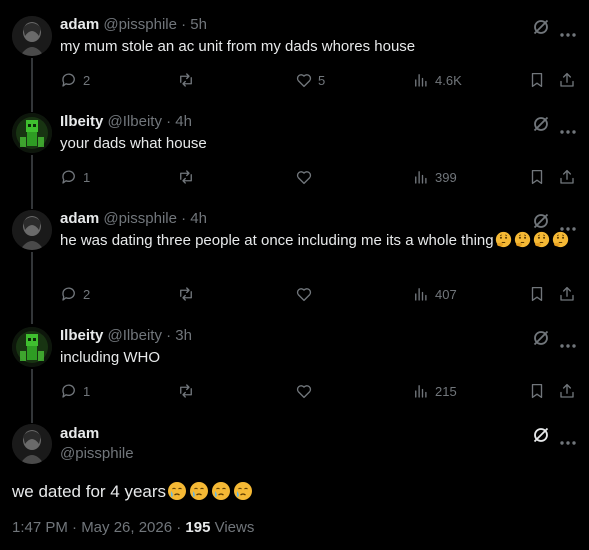  Describe the element at coordinates (110, 357) in the screenshot. I see `tweet-text: including WHO` at that location.